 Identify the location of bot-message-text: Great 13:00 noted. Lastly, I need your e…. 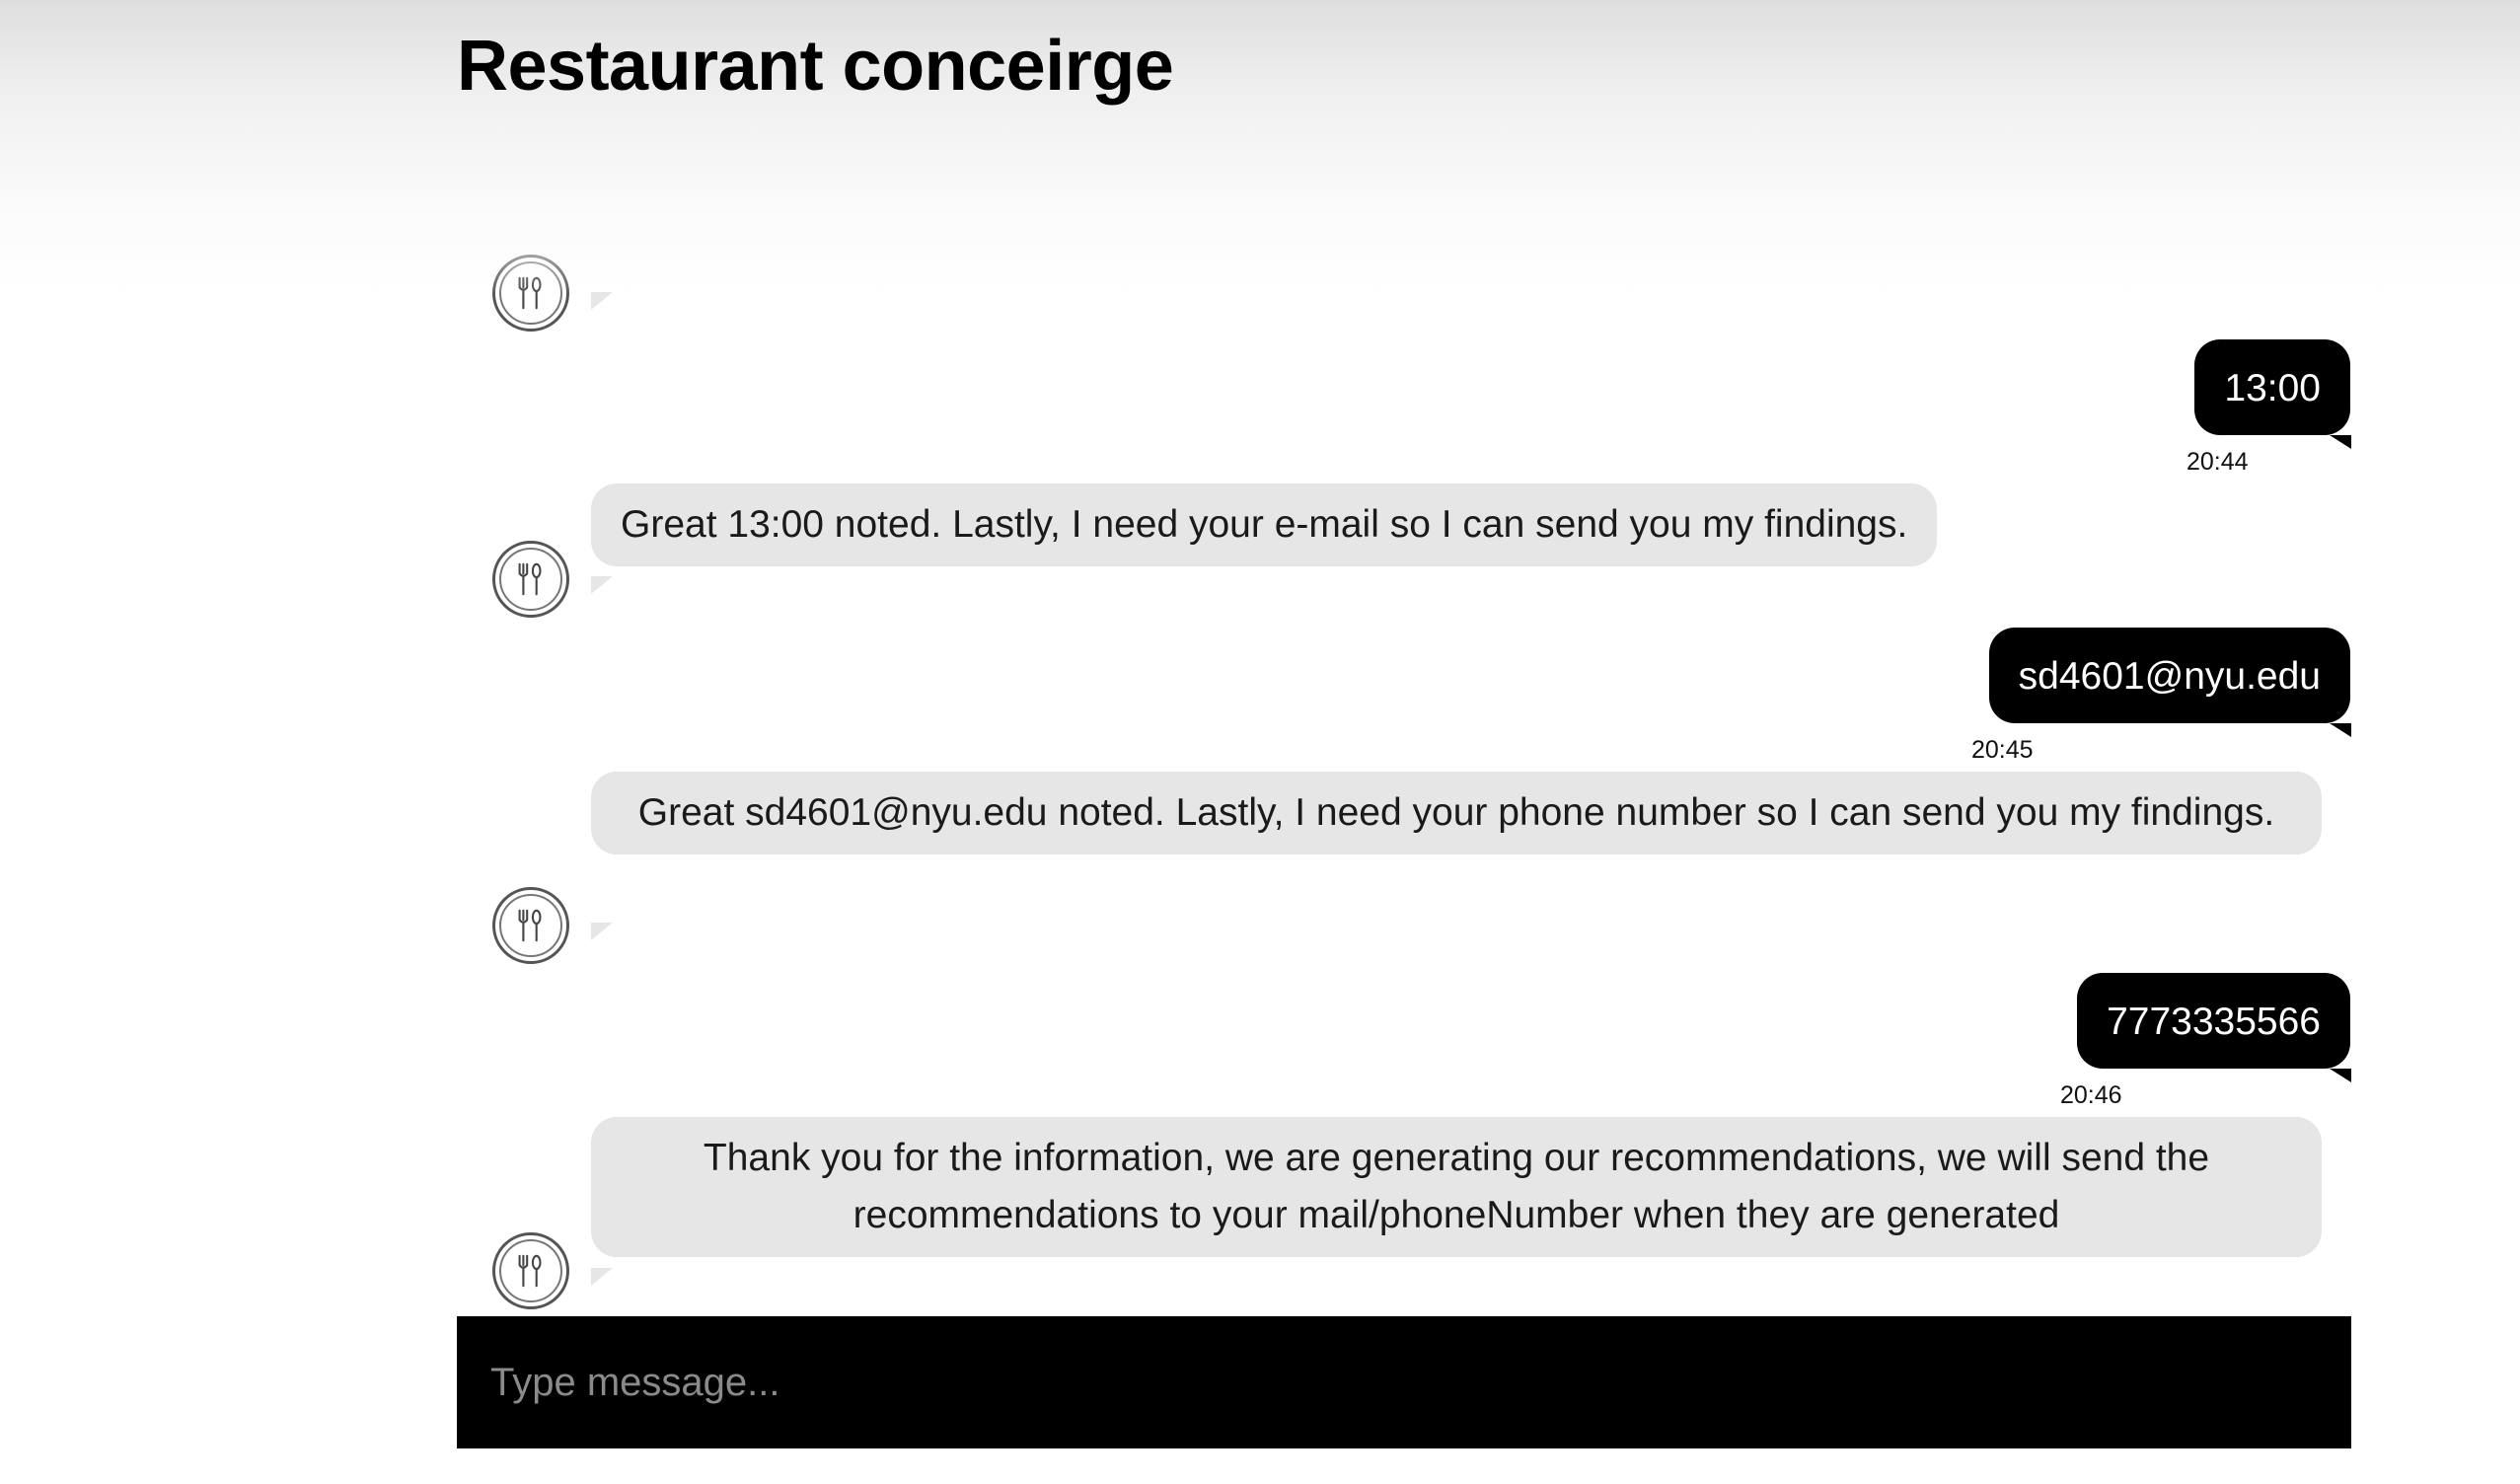
(1264, 524).